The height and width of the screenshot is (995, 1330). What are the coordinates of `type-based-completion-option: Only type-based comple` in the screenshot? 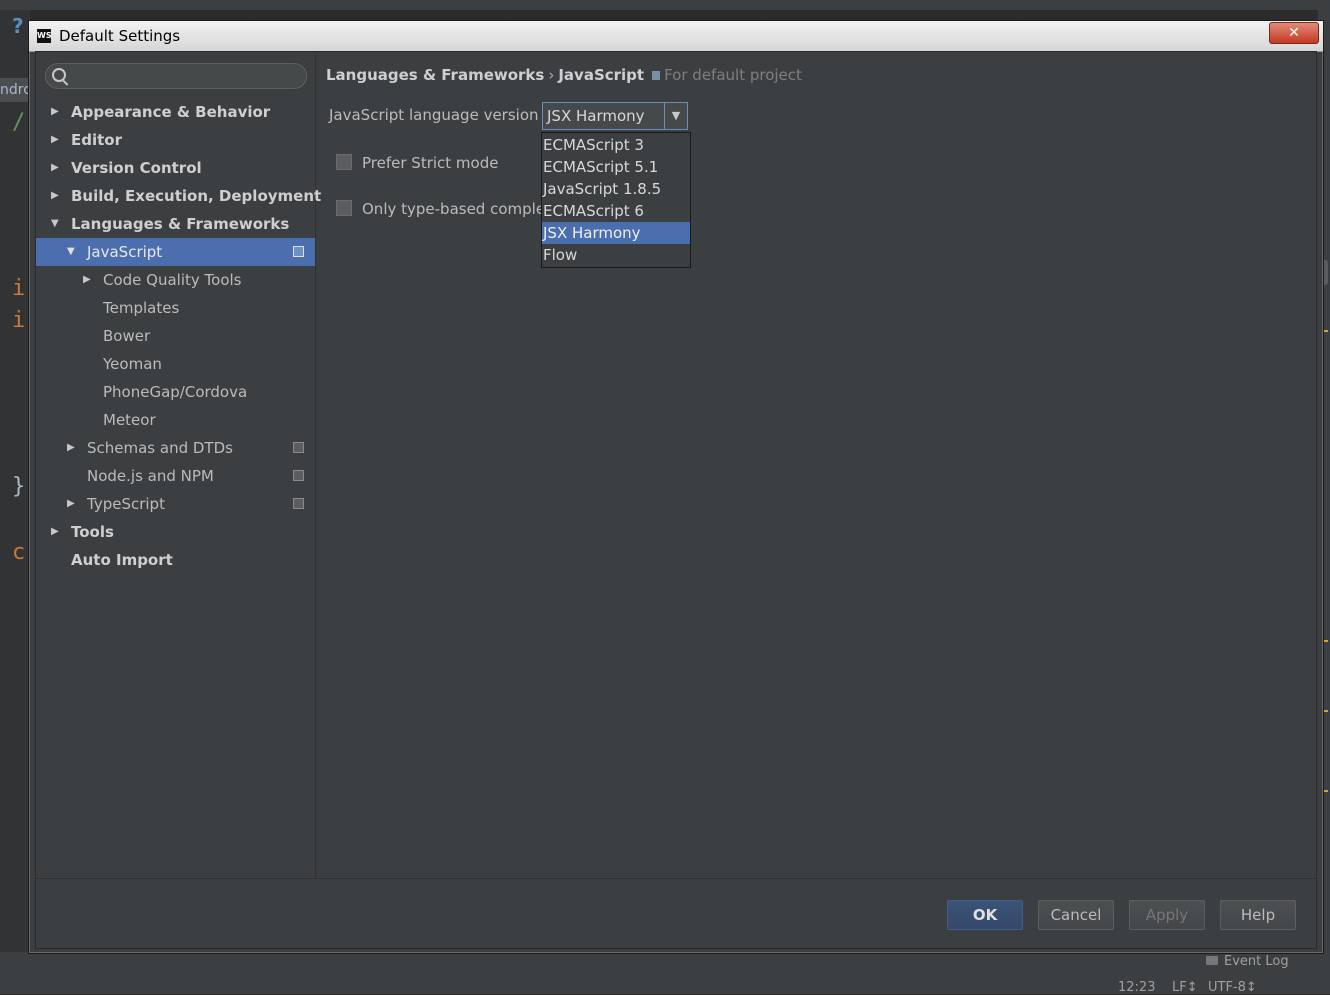 It's located at (440, 209).